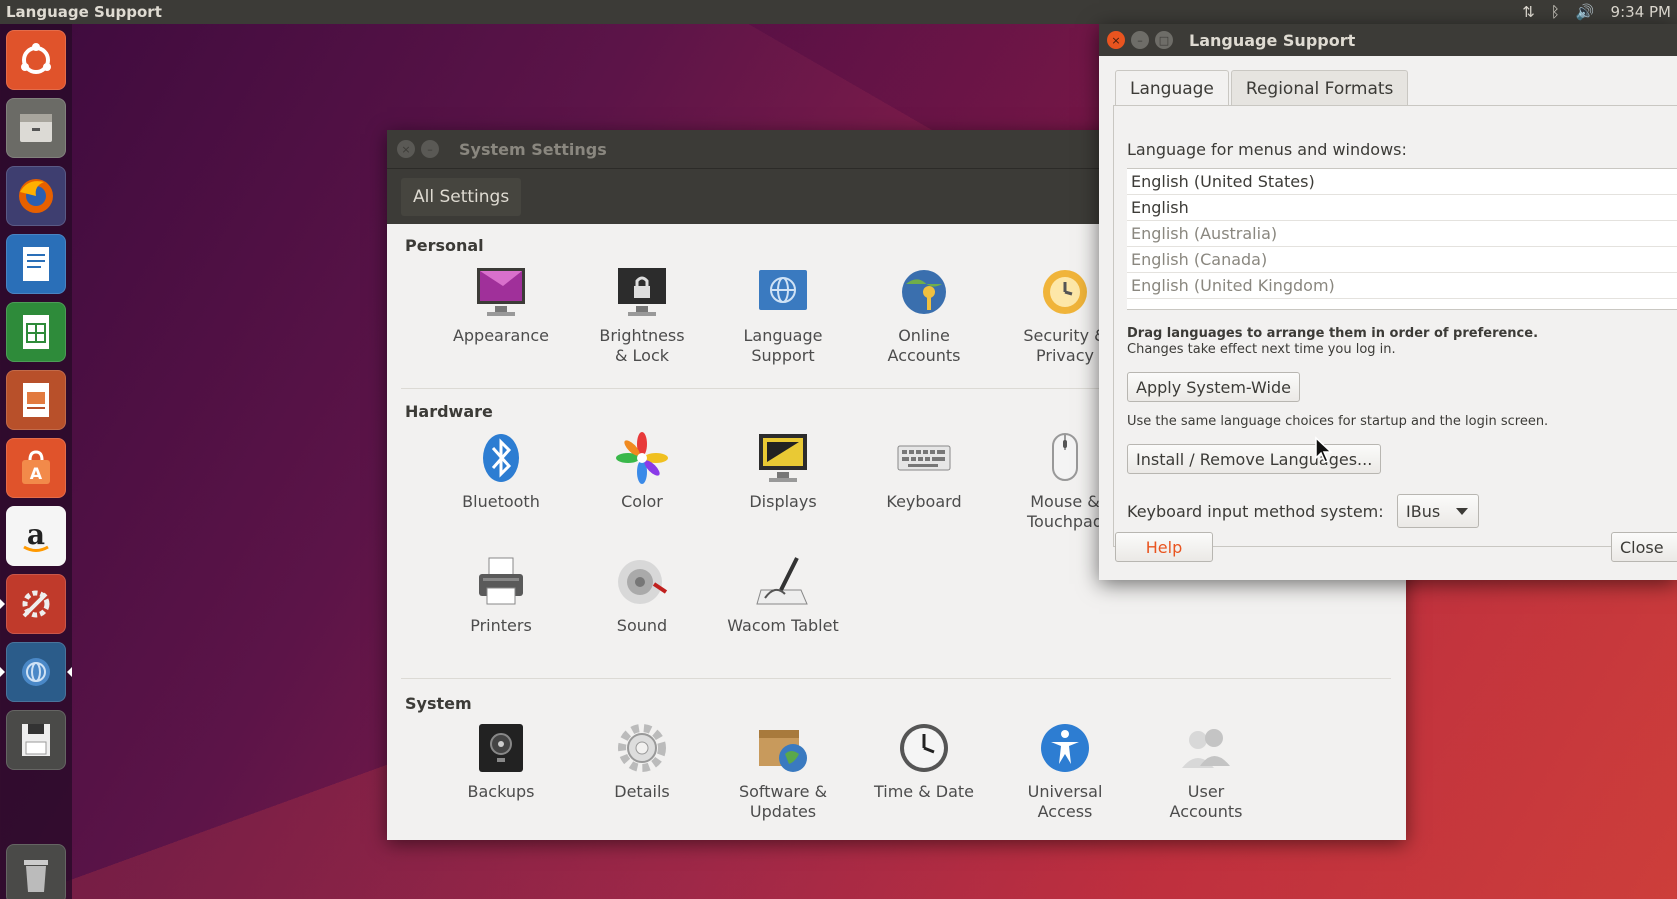 The width and height of the screenshot is (1677, 899). What do you see at coordinates (1272, 40) in the screenshot?
I see `window-title: Language Support` at bounding box center [1272, 40].